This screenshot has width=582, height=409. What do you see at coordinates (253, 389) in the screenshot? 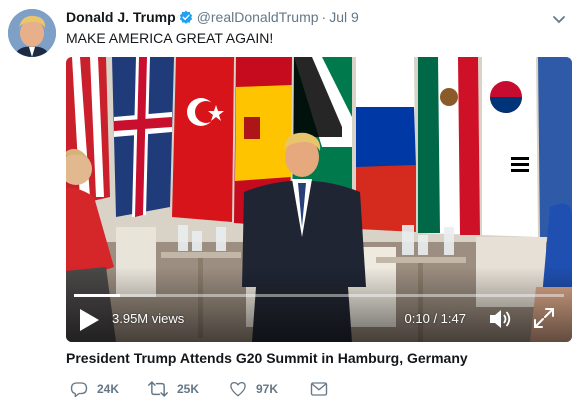
I see `like-button: 97K` at bounding box center [253, 389].